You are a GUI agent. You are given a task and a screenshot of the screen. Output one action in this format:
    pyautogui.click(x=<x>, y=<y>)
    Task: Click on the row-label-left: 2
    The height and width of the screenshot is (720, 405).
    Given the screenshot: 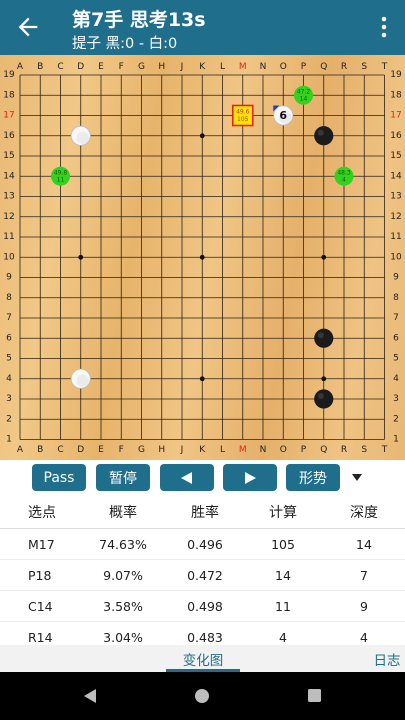 What is the action you would take?
    pyautogui.click(x=9, y=419)
    